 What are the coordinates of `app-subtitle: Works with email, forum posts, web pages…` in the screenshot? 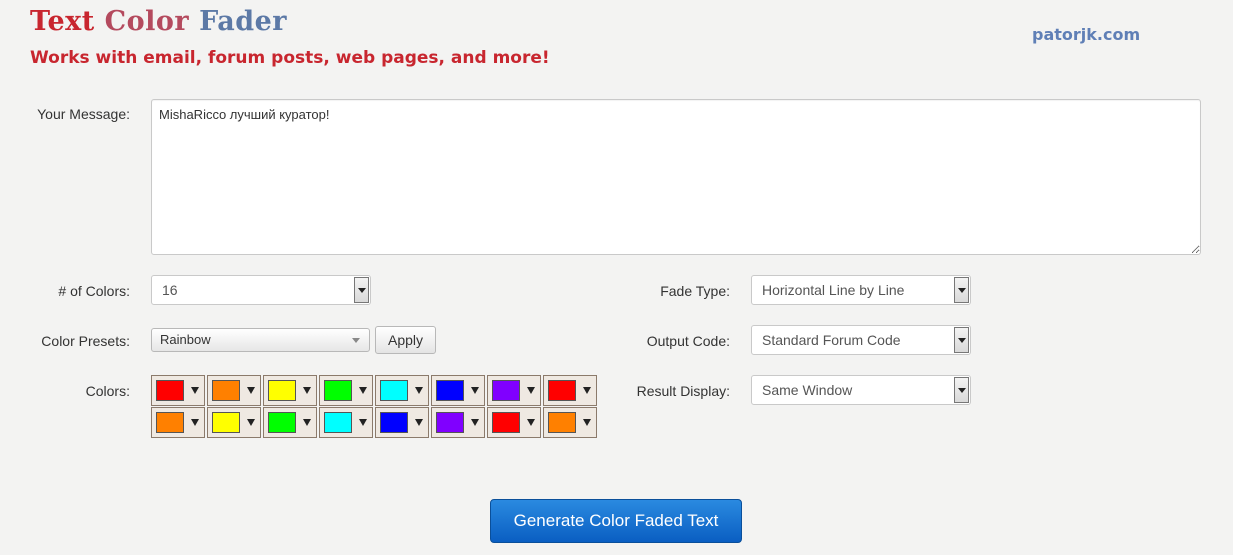 It's located at (290, 58).